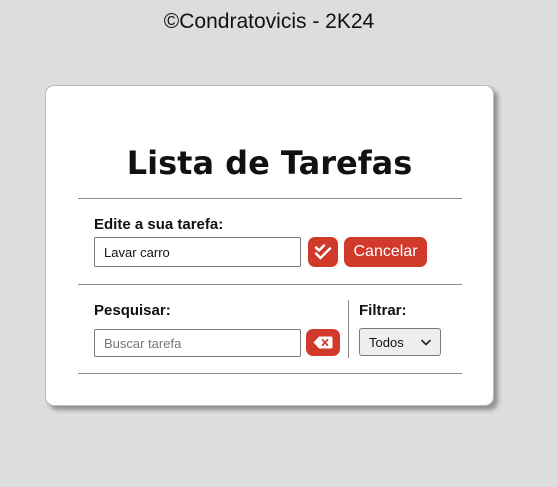 Image resolution: width=557 pixels, height=487 pixels. Describe the element at coordinates (269, 163) in the screenshot. I see `page-title: Lista de Tarefas` at that location.